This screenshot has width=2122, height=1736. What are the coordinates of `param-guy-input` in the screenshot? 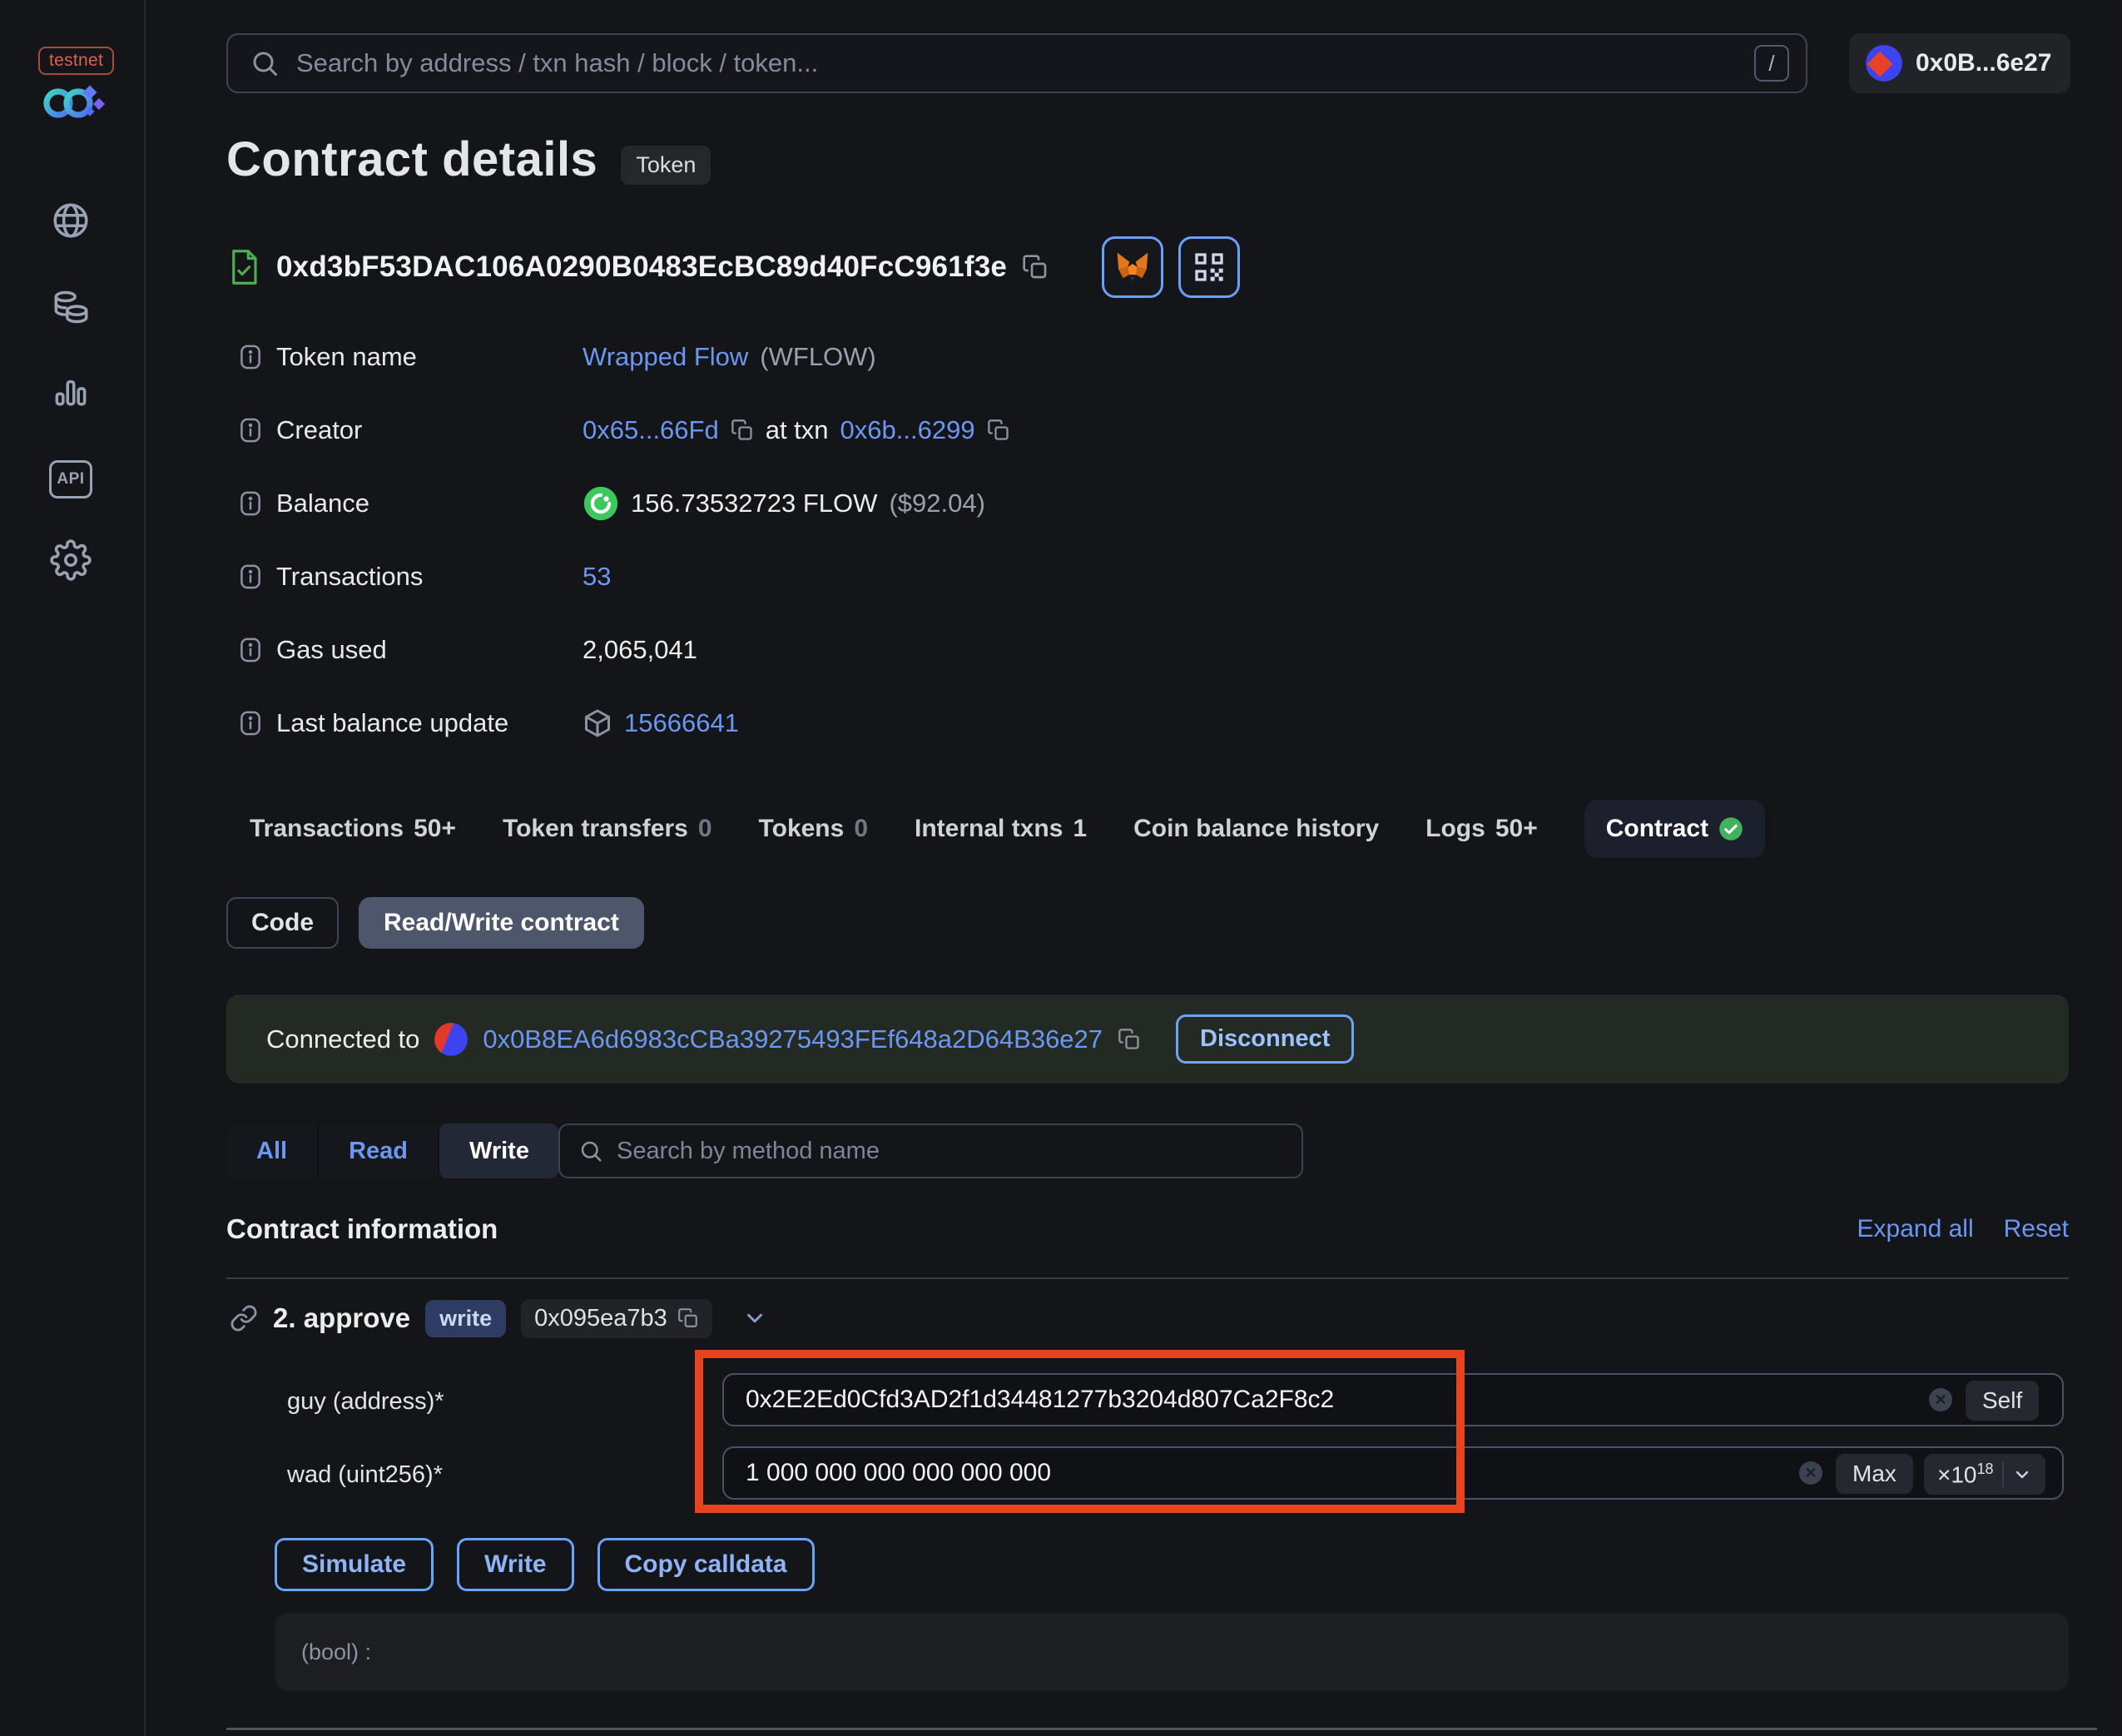 It's located at (1393, 1399).